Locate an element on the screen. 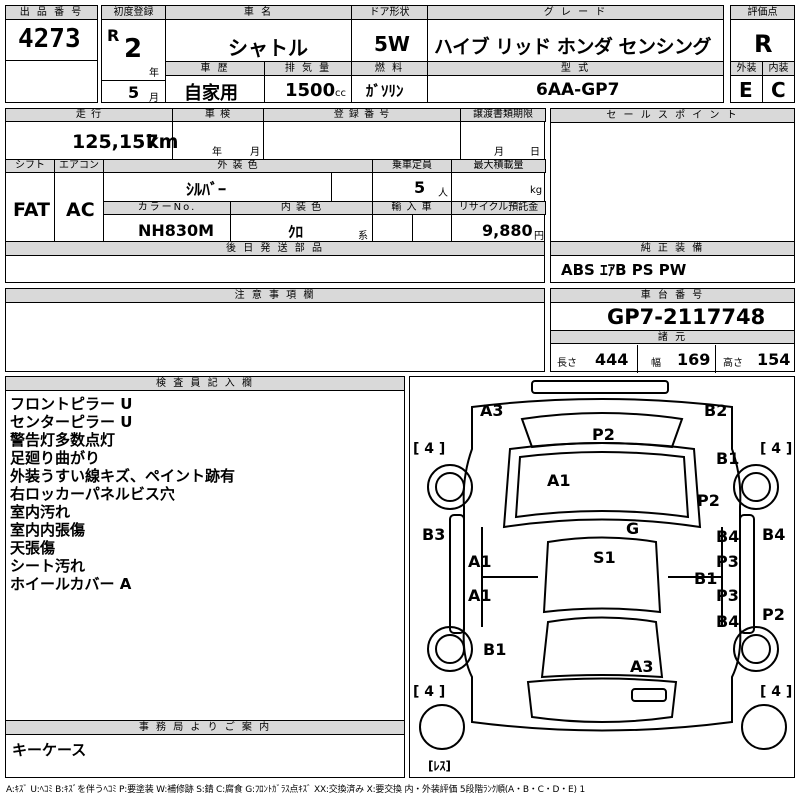 This screenshot has width=800, height=800. mark-p2-front: P2 is located at coordinates (603, 434).